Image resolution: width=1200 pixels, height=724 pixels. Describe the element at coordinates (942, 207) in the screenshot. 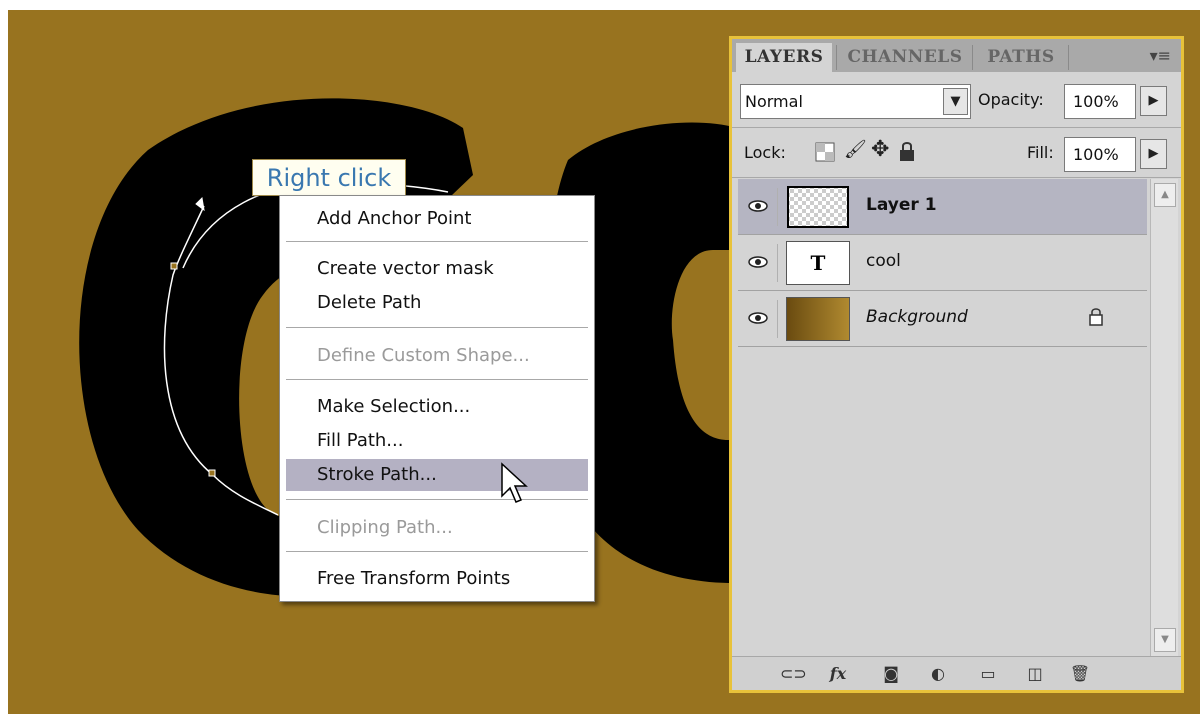

I see `layer-row-layer-1: Layer 1` at that location.